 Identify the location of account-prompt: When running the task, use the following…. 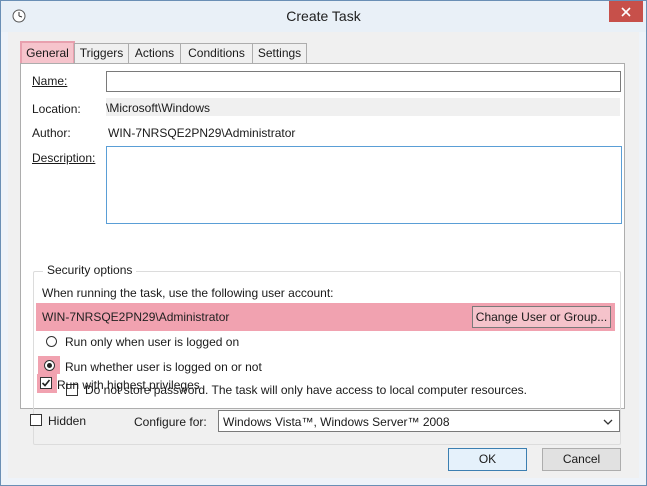
(188, 293).